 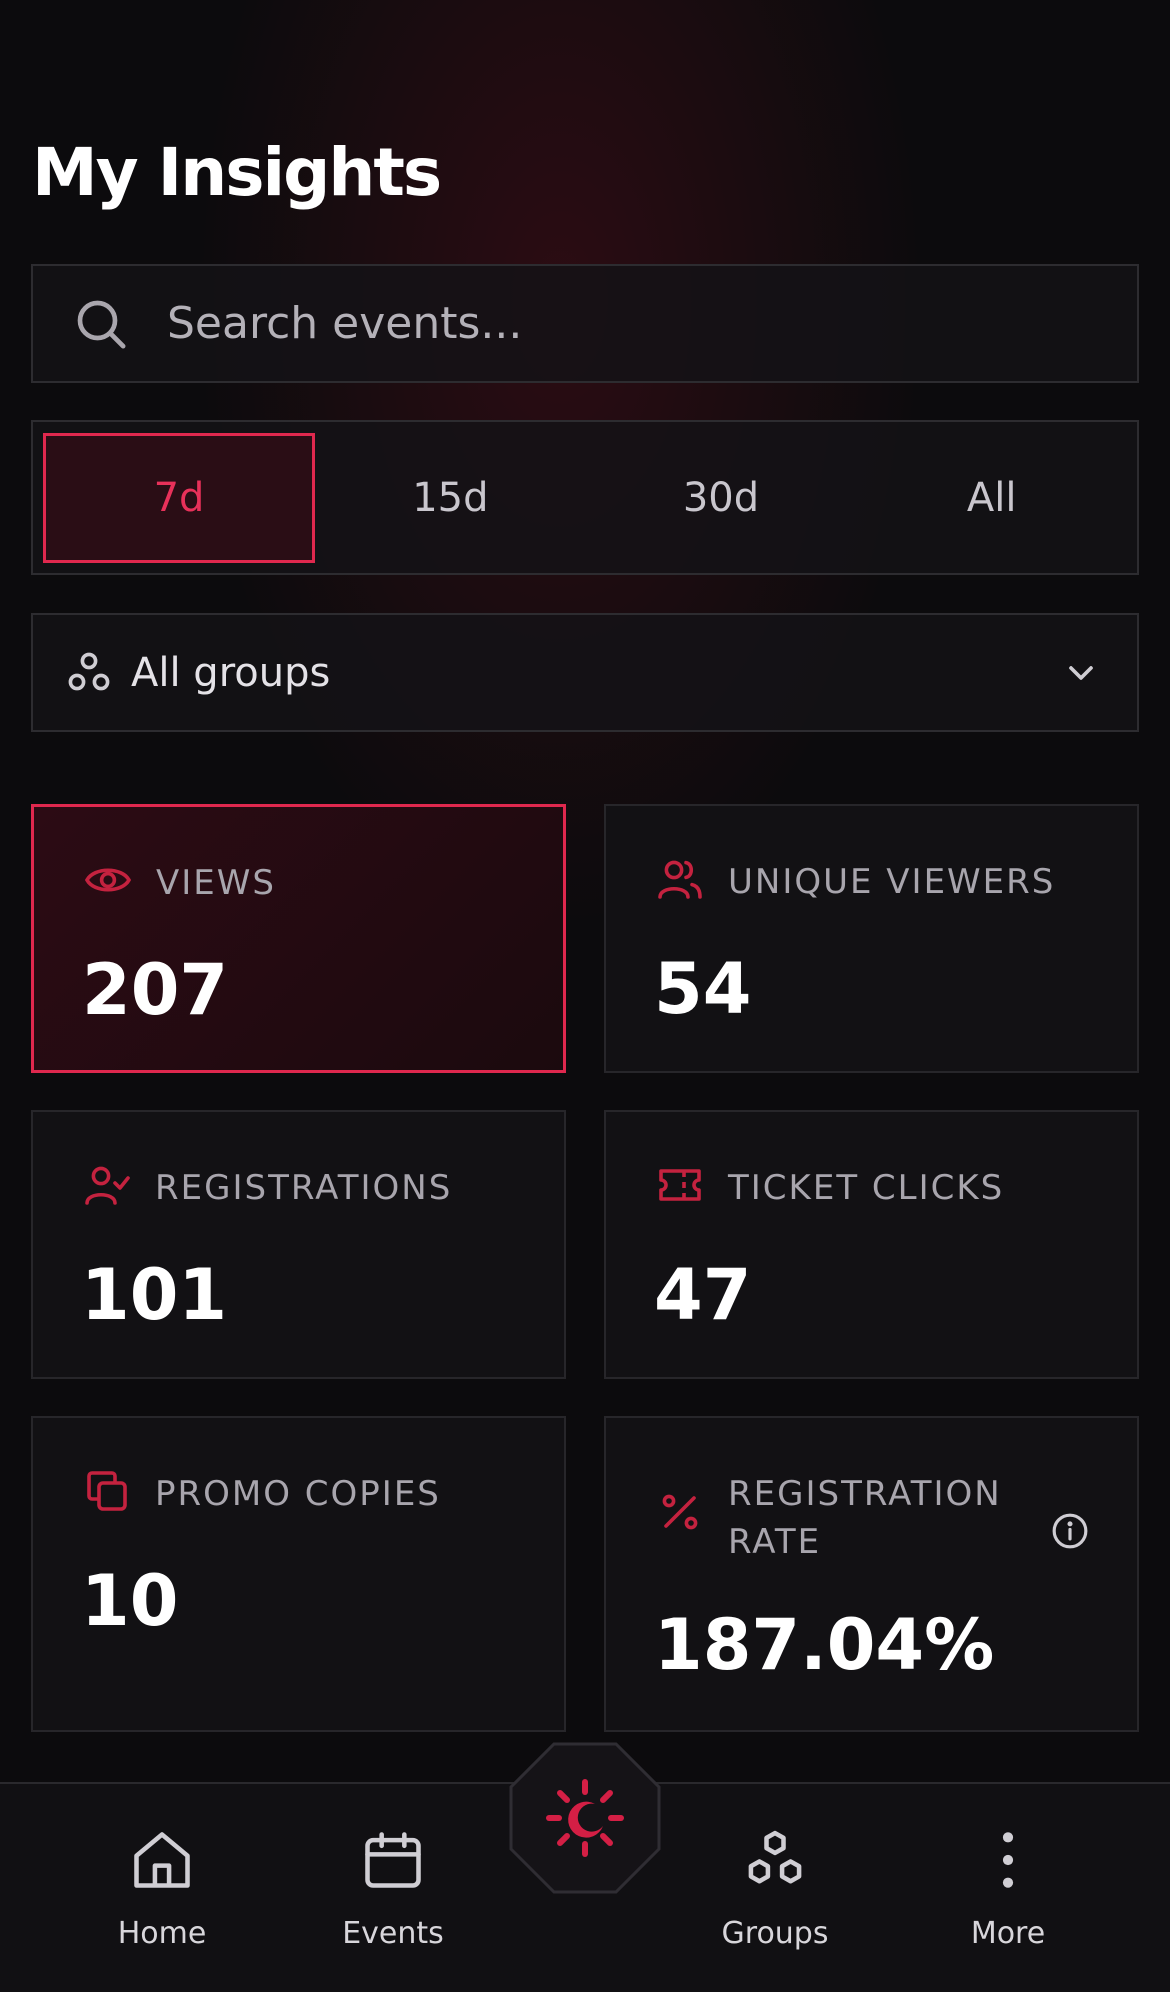 I want to click on metric-value: 207, so click(x=155, y=990).